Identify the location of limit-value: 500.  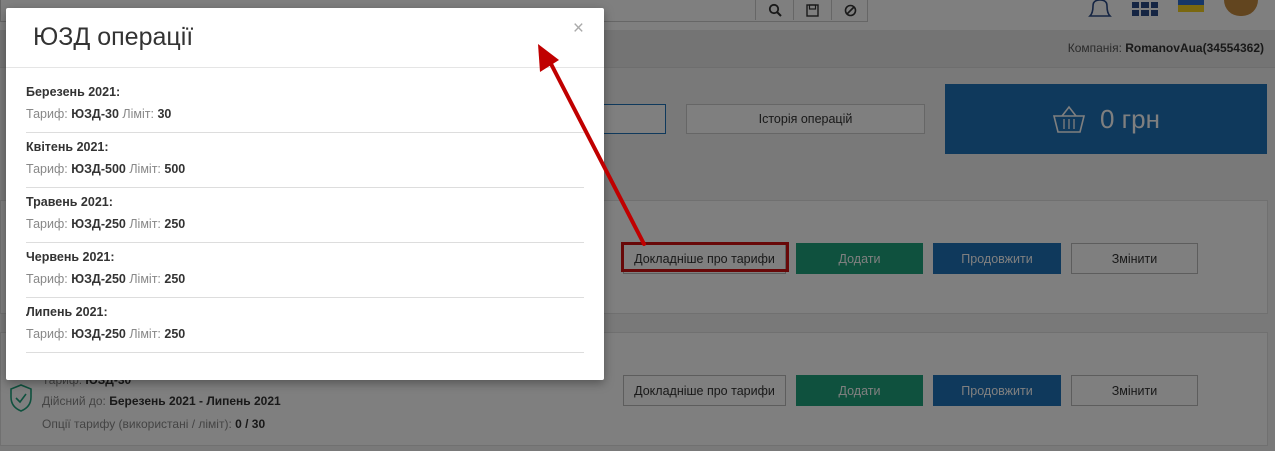
(175, 169).